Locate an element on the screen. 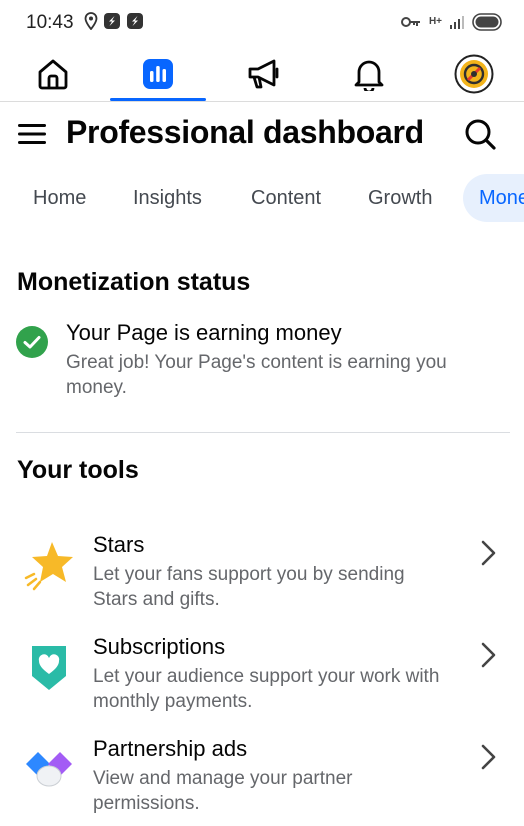  nav-ads is located at coordinates (264, 74).